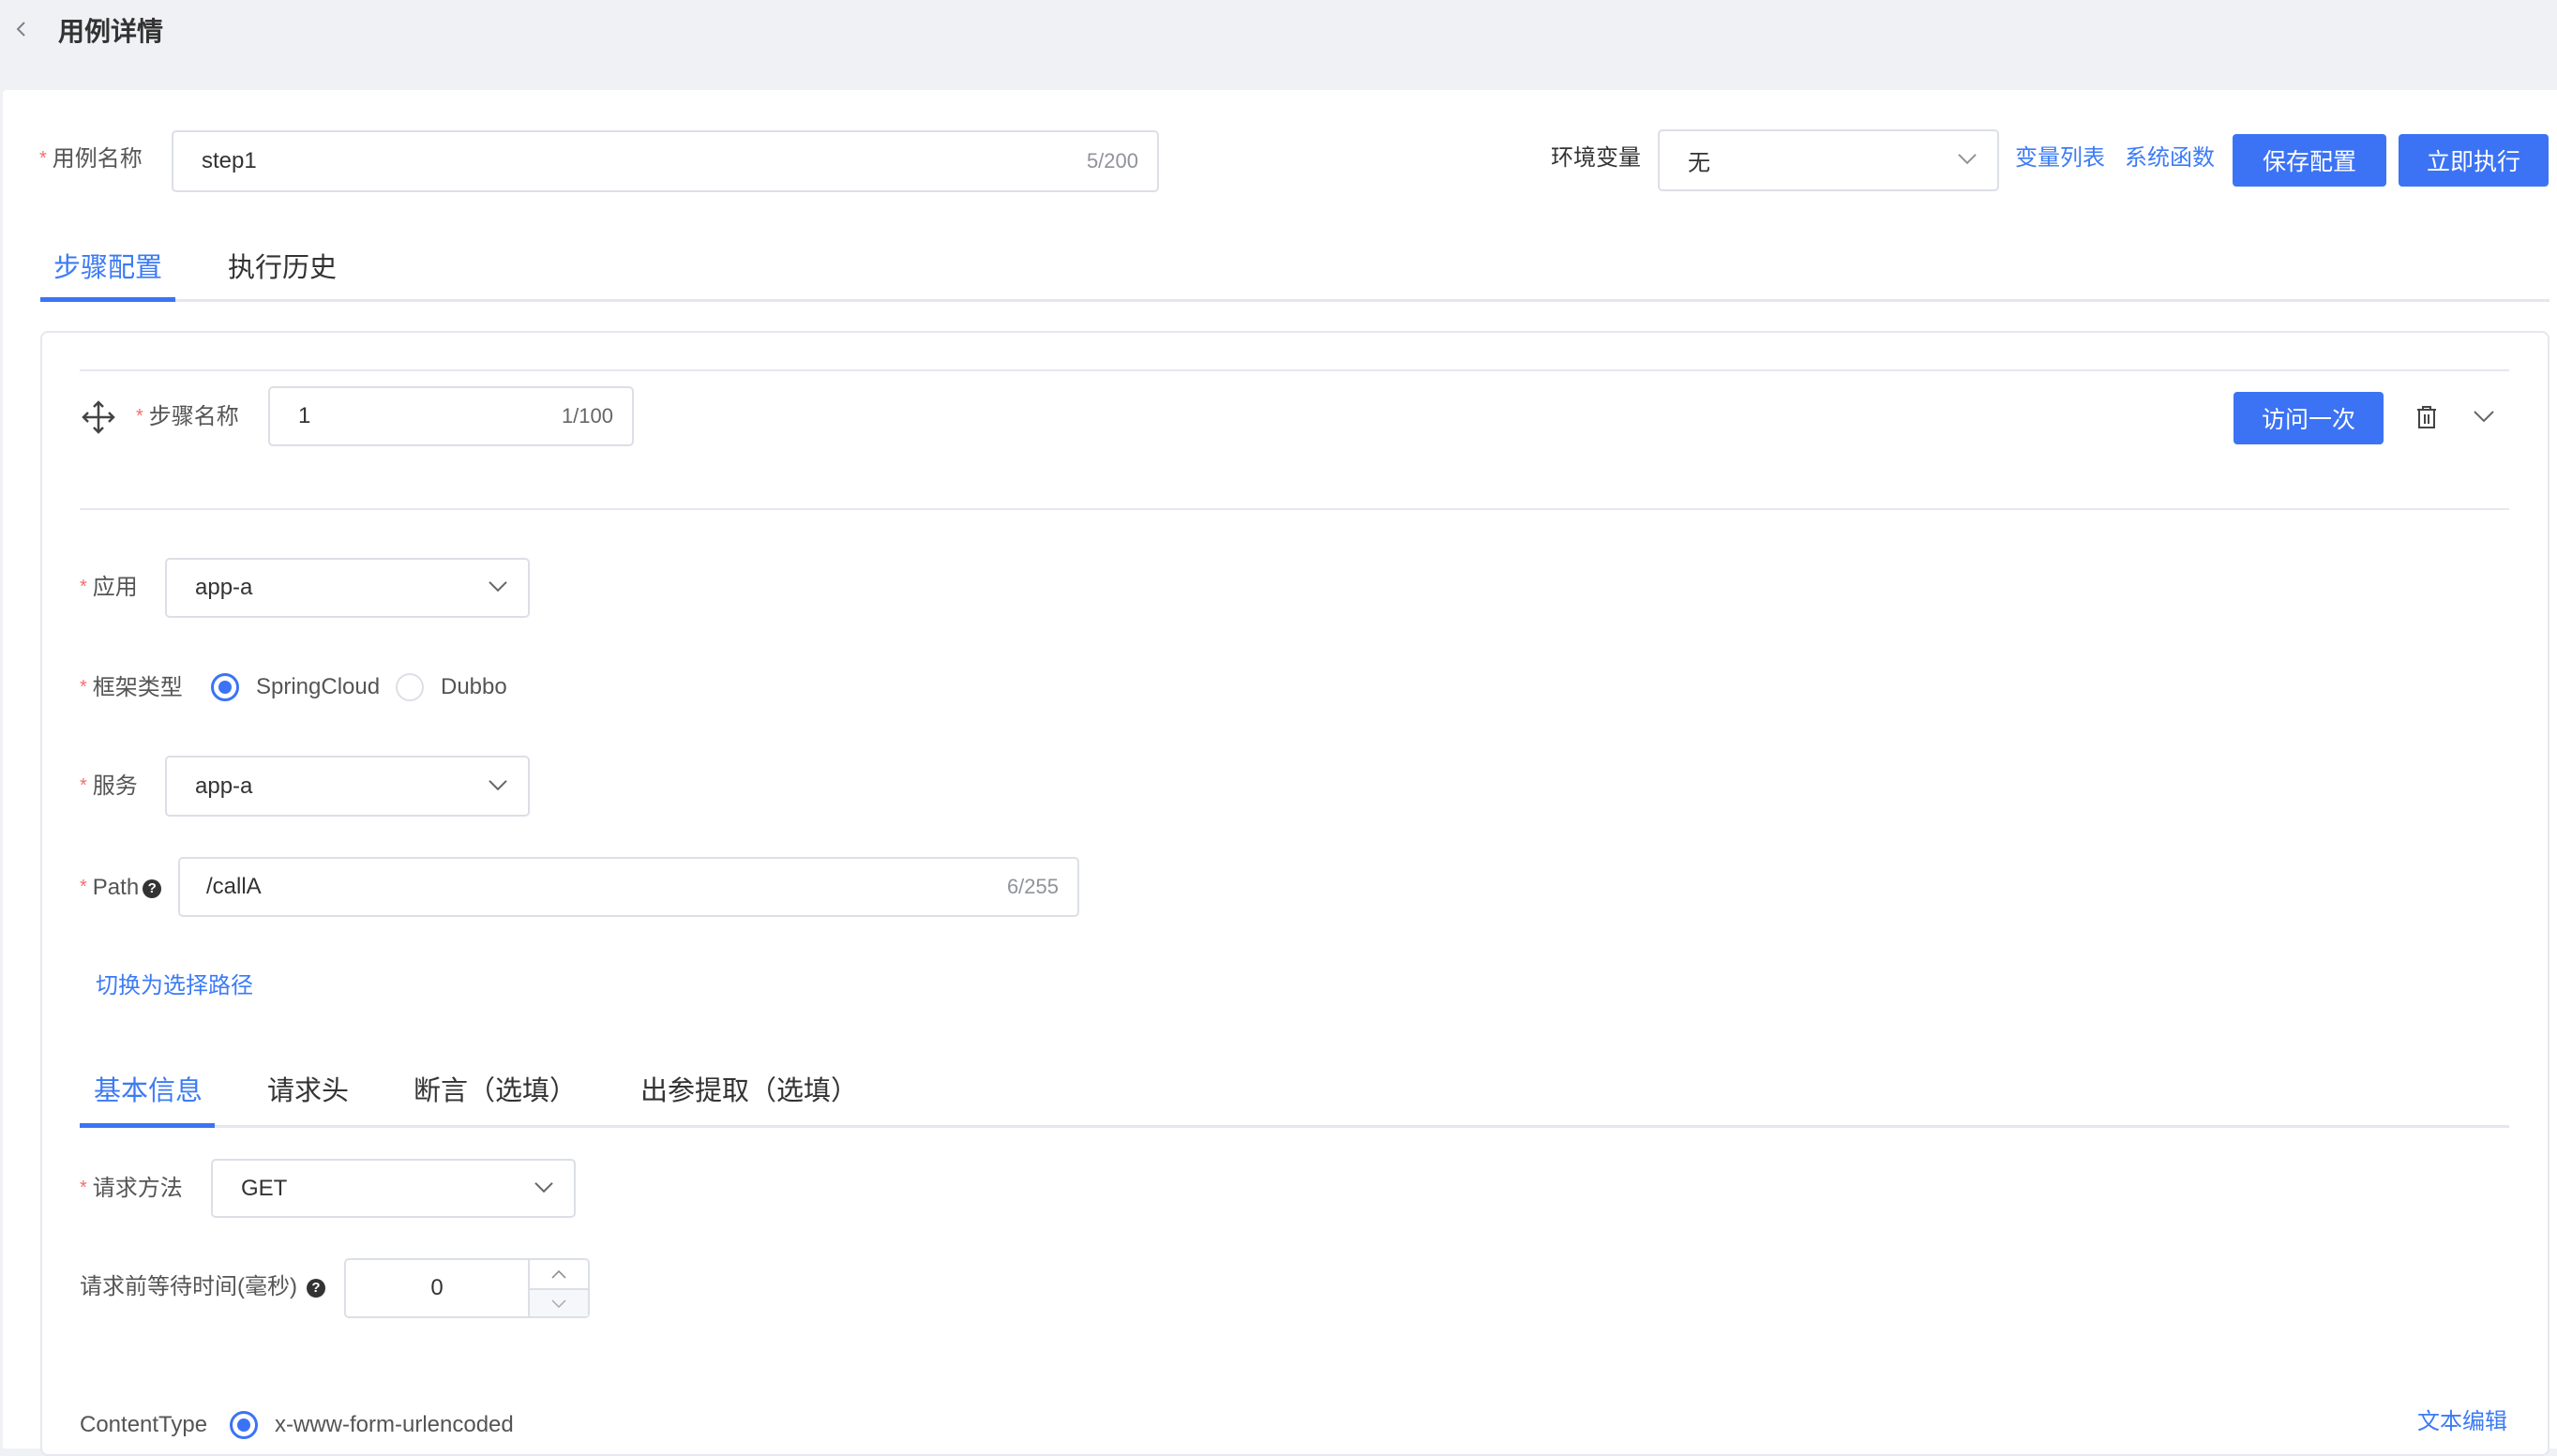 The width and height of the screenshot is (2557, 1456). What do you see at coordinates (1032, 886) in the screenshot?
I see `path-counter: 6/255` at bounding box center [1032, 886].